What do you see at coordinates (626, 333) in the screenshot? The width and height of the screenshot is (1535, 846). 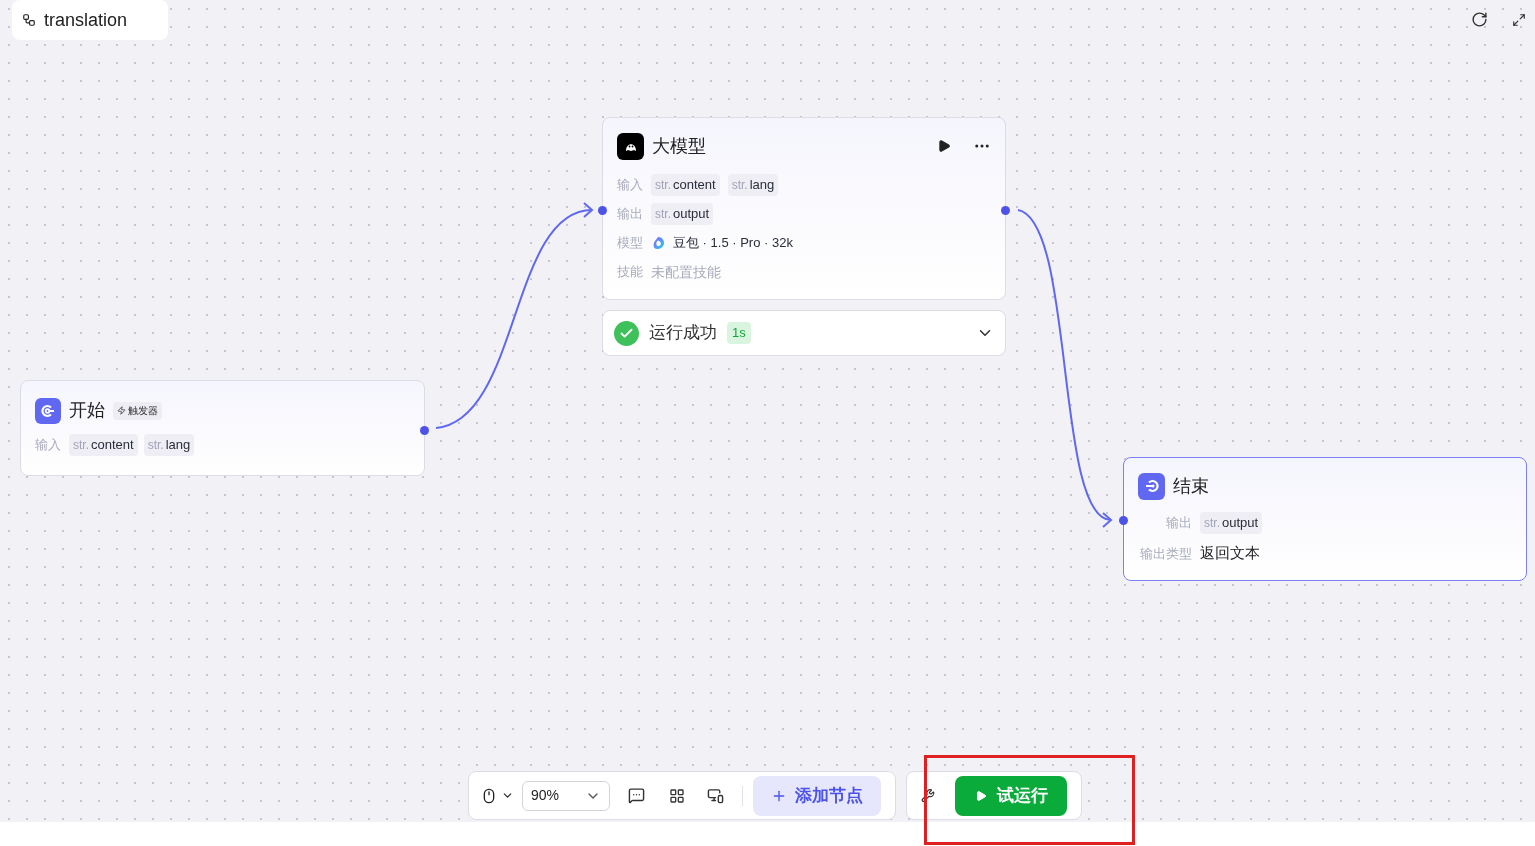 I see `success-icon` at bounding box center [626, 333].